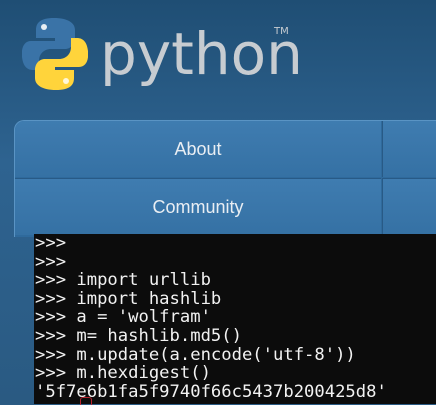  I want to click on console-line: >>> m.hexdigest(), so click(123, 373).